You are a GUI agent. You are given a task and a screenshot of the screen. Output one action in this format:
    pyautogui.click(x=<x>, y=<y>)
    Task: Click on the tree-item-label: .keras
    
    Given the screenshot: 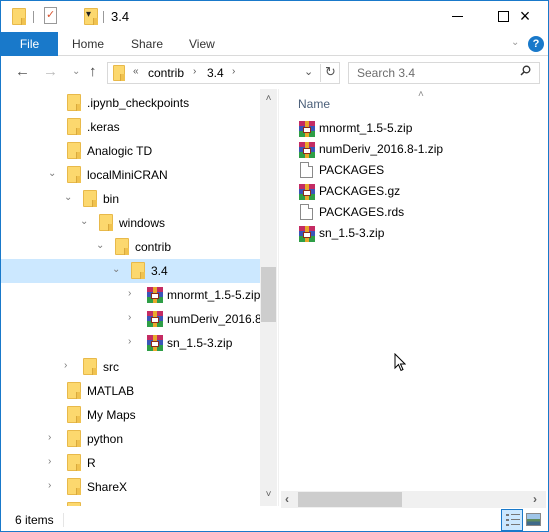 What is the action you would take?
    pyautogui.click(x=103, y=127)
    